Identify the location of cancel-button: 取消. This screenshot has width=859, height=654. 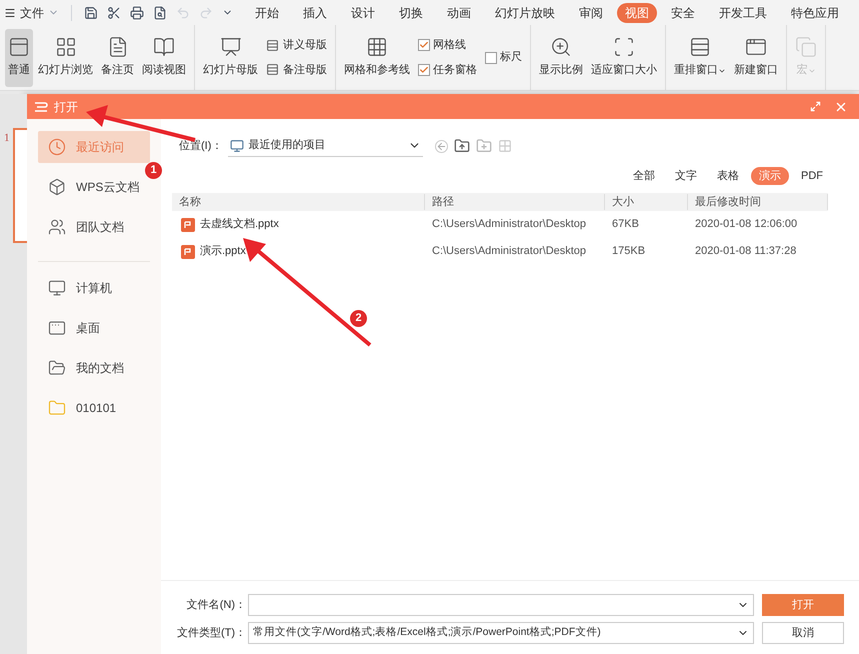
(803, 633).